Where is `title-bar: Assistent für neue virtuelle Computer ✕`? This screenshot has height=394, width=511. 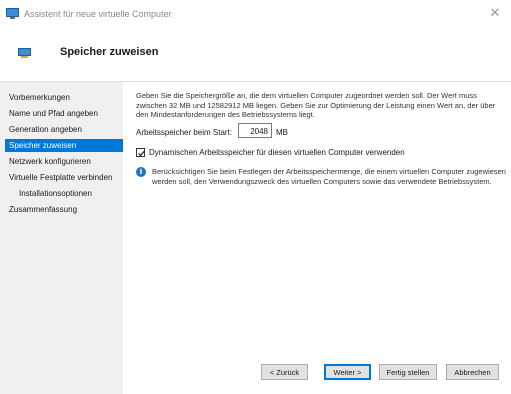
title-bar: Assistent für neue virtuelle Computer ✕ is located at coordinates (255, 15).